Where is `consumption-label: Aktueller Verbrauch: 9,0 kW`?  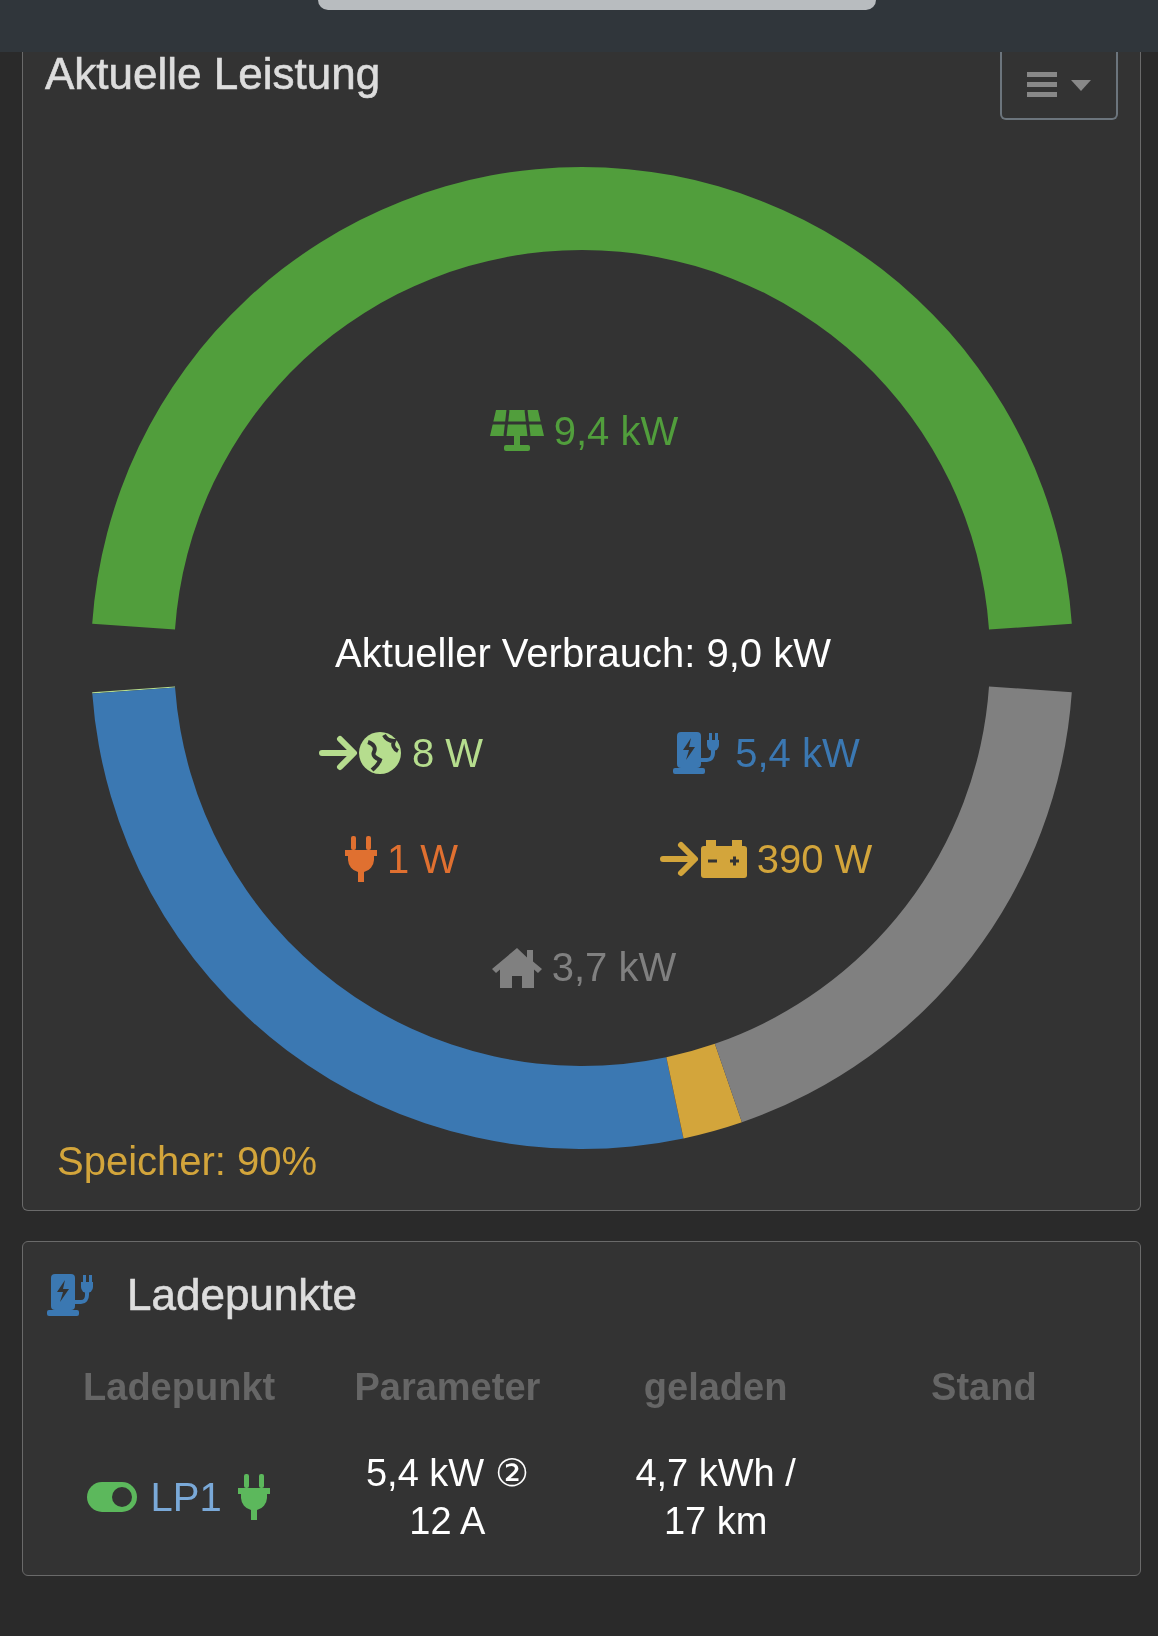
consumption-label: Aktueller Verbrauch: 9,0 kW is located at coordinates (583, 653).